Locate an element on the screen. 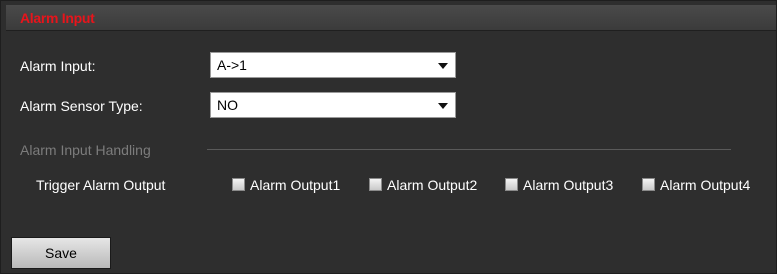  alarm-input-value: A->1 is located at coordinates (232, 65).